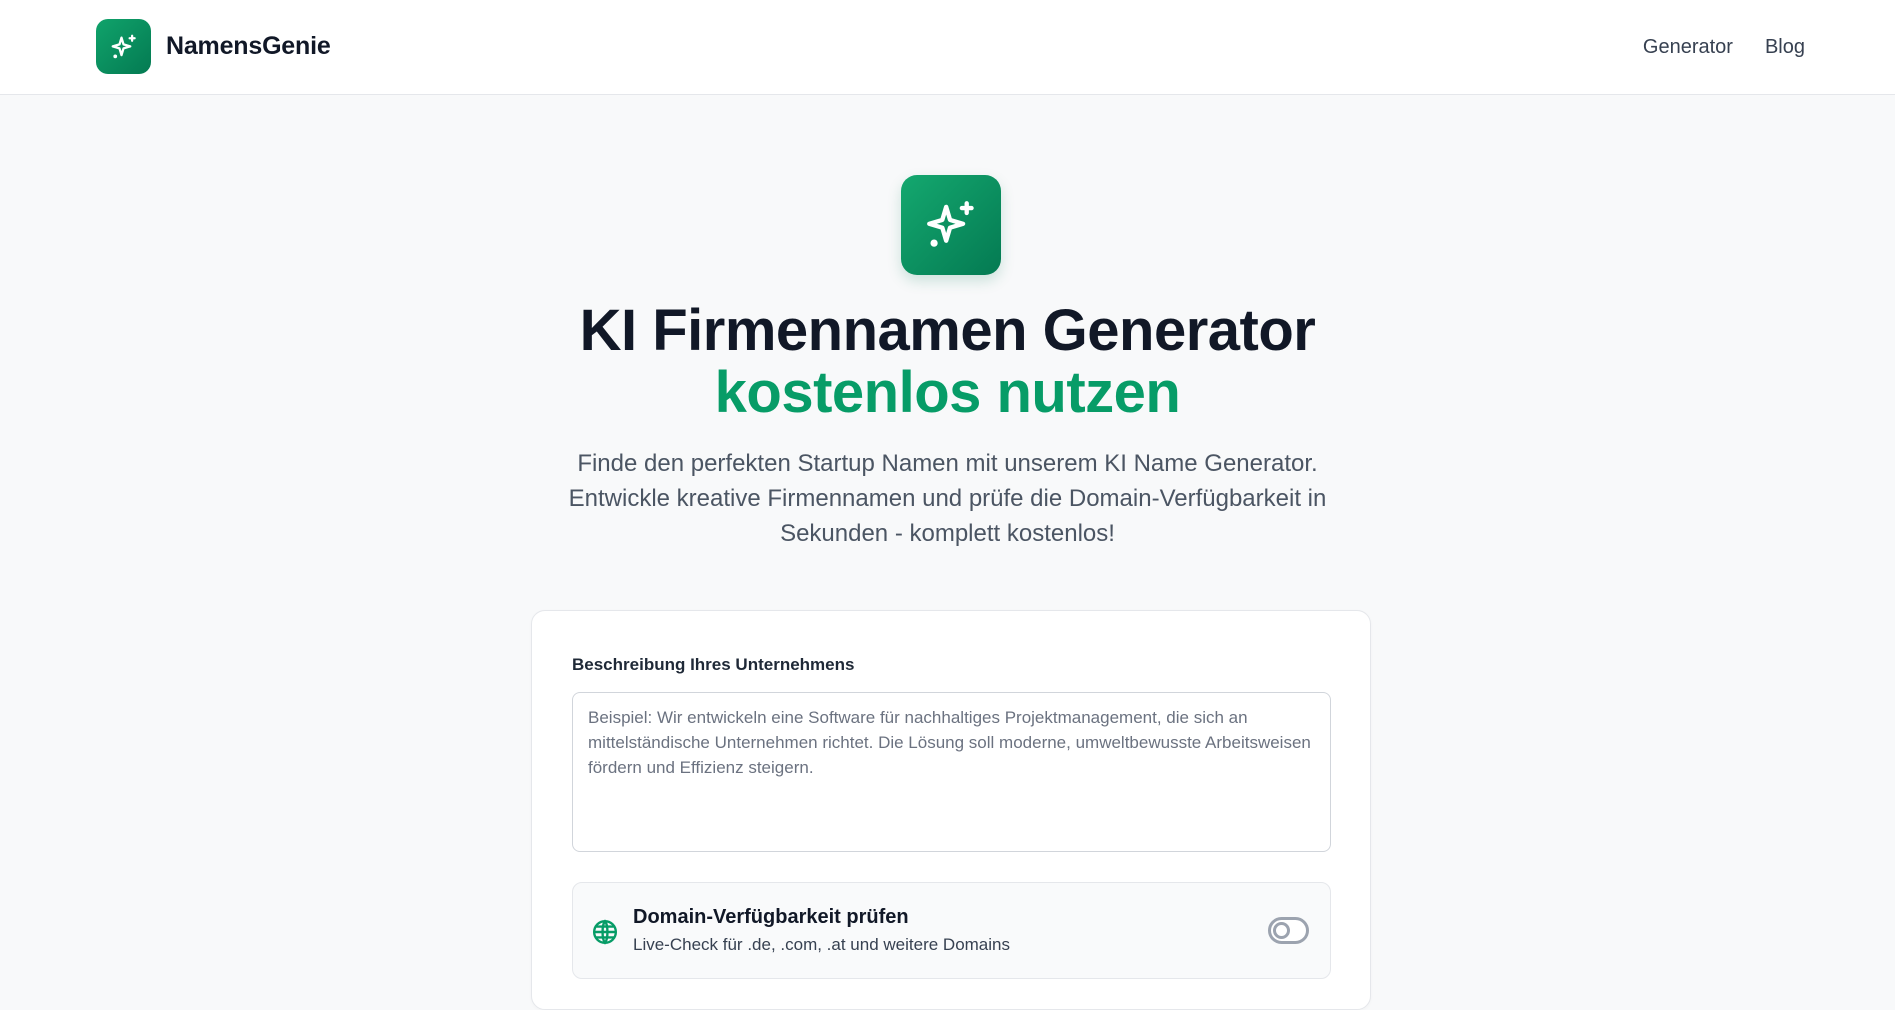 The width and height of the screenshot is (1895, 1010). What do you see at coordinates (1688, 47) in the screenshot?
I see `nav-link-generator: Generator` at bounding box center [1688, 47].